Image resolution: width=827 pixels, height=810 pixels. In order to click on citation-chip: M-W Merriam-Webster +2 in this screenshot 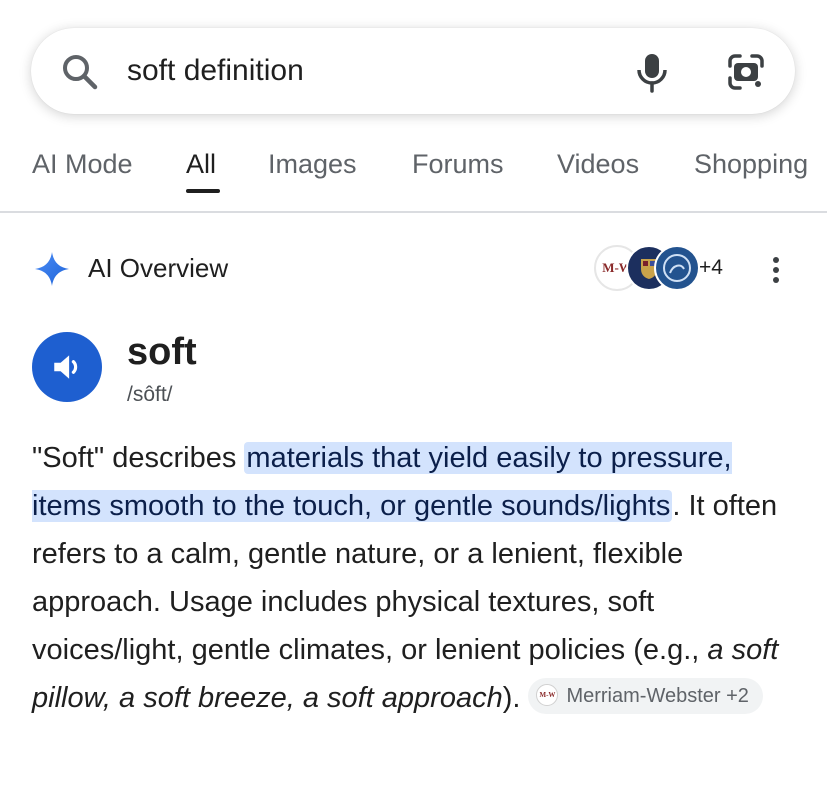, I will do `click(645, 696)`.